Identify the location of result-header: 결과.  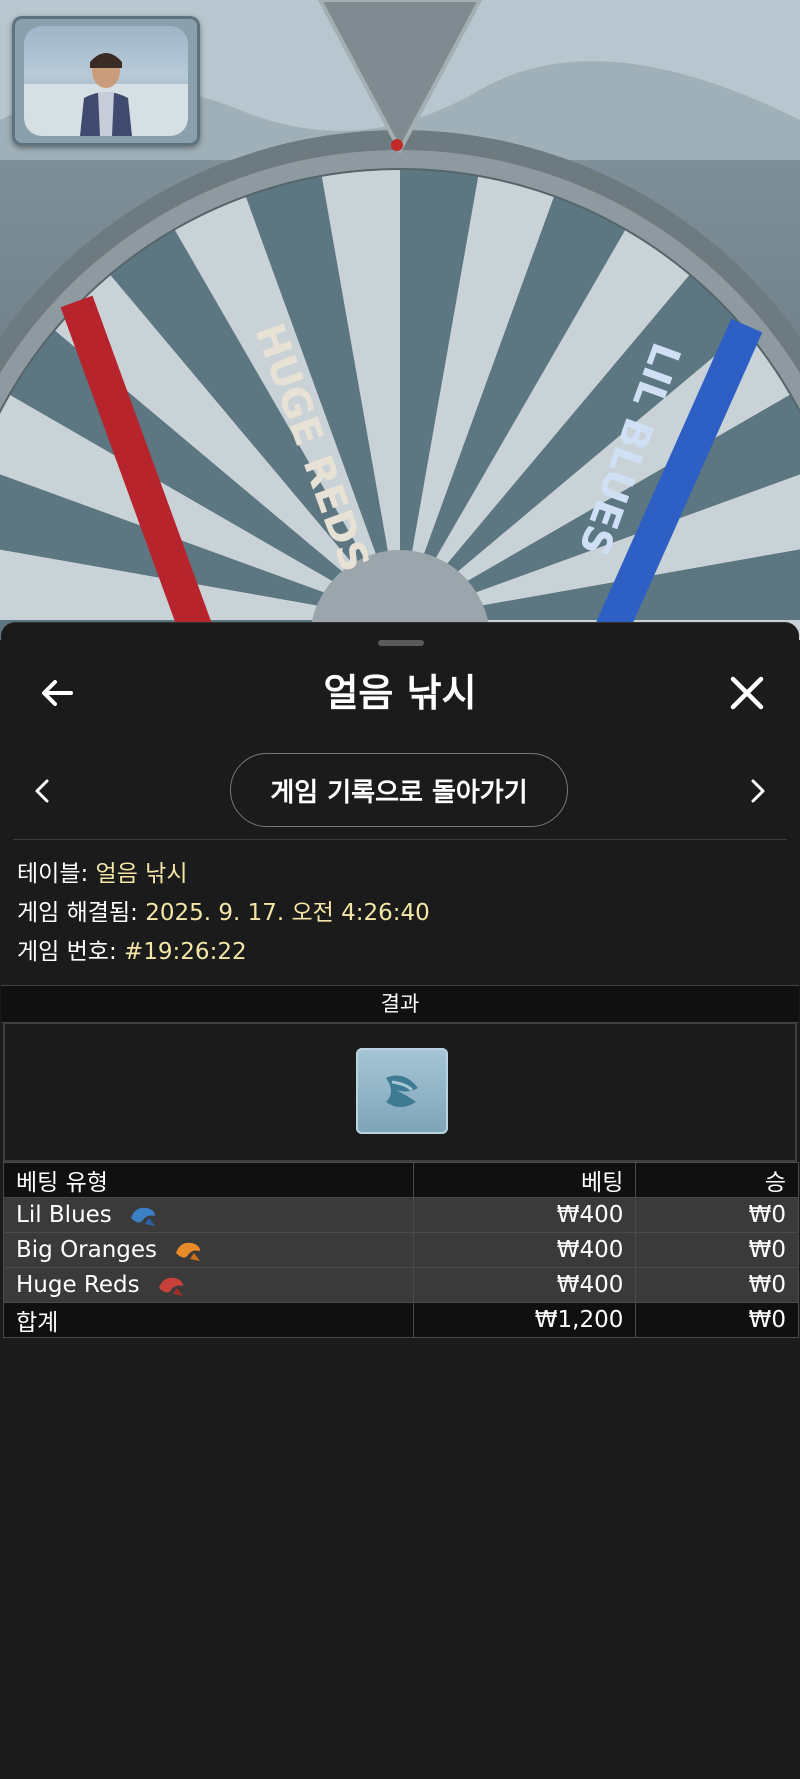
(400, 1004).